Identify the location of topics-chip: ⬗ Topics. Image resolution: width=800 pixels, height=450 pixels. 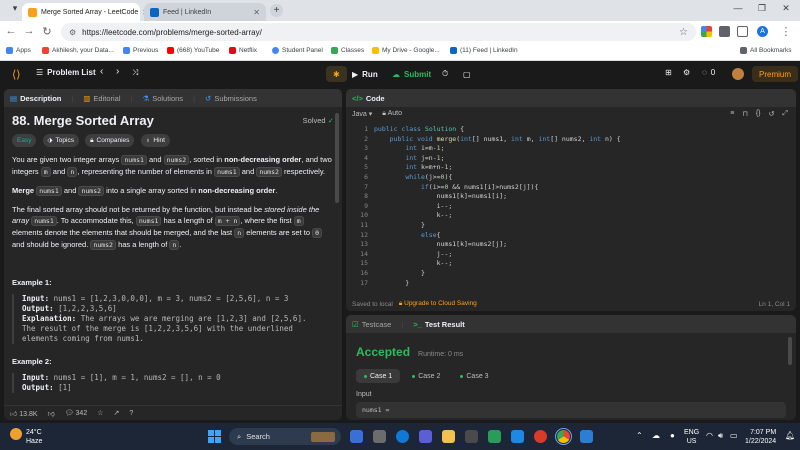
(60, 140).